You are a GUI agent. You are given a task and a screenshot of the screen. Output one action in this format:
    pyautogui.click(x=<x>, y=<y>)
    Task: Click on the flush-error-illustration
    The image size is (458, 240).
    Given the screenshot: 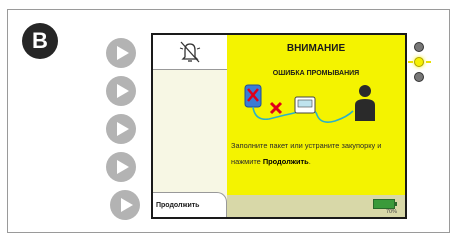 What is the action you would take?
    pyautogui.click(x=309, y=103)
    